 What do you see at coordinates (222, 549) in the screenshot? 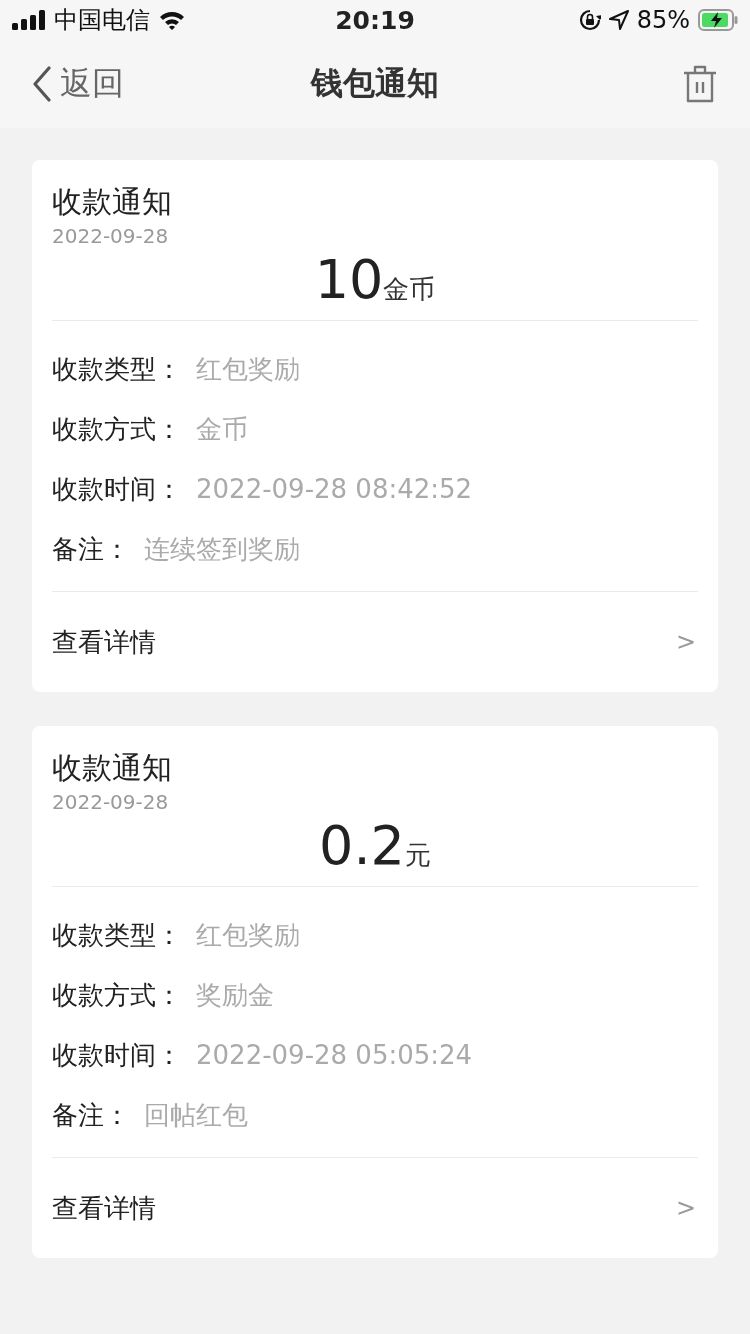
I see `field-value: 连续签到奖励` at bounding box center [222, 549].